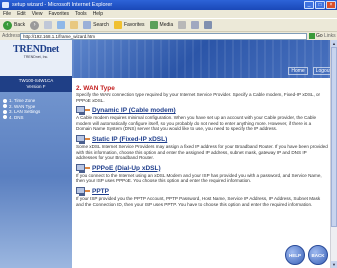 The height and width of the screenshot is (268, 337). What do you see at coordinates (312, 36) in the screenshot?
I see `go-arrow-icon` at bounding box center [312, 36].